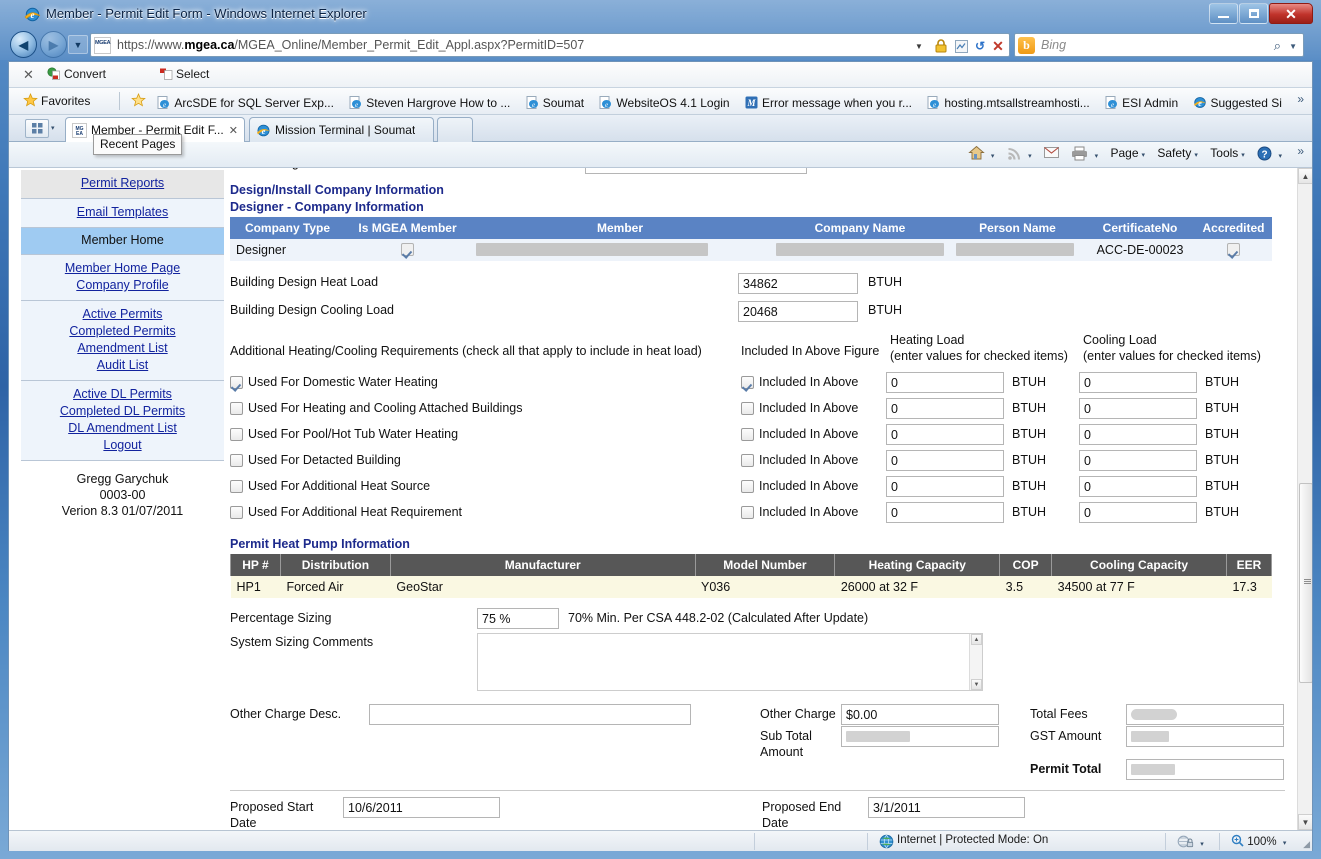 This screenshot has height=859, width=1321. I want to click on privacy-report-button: ▾, so click(1190, 841).